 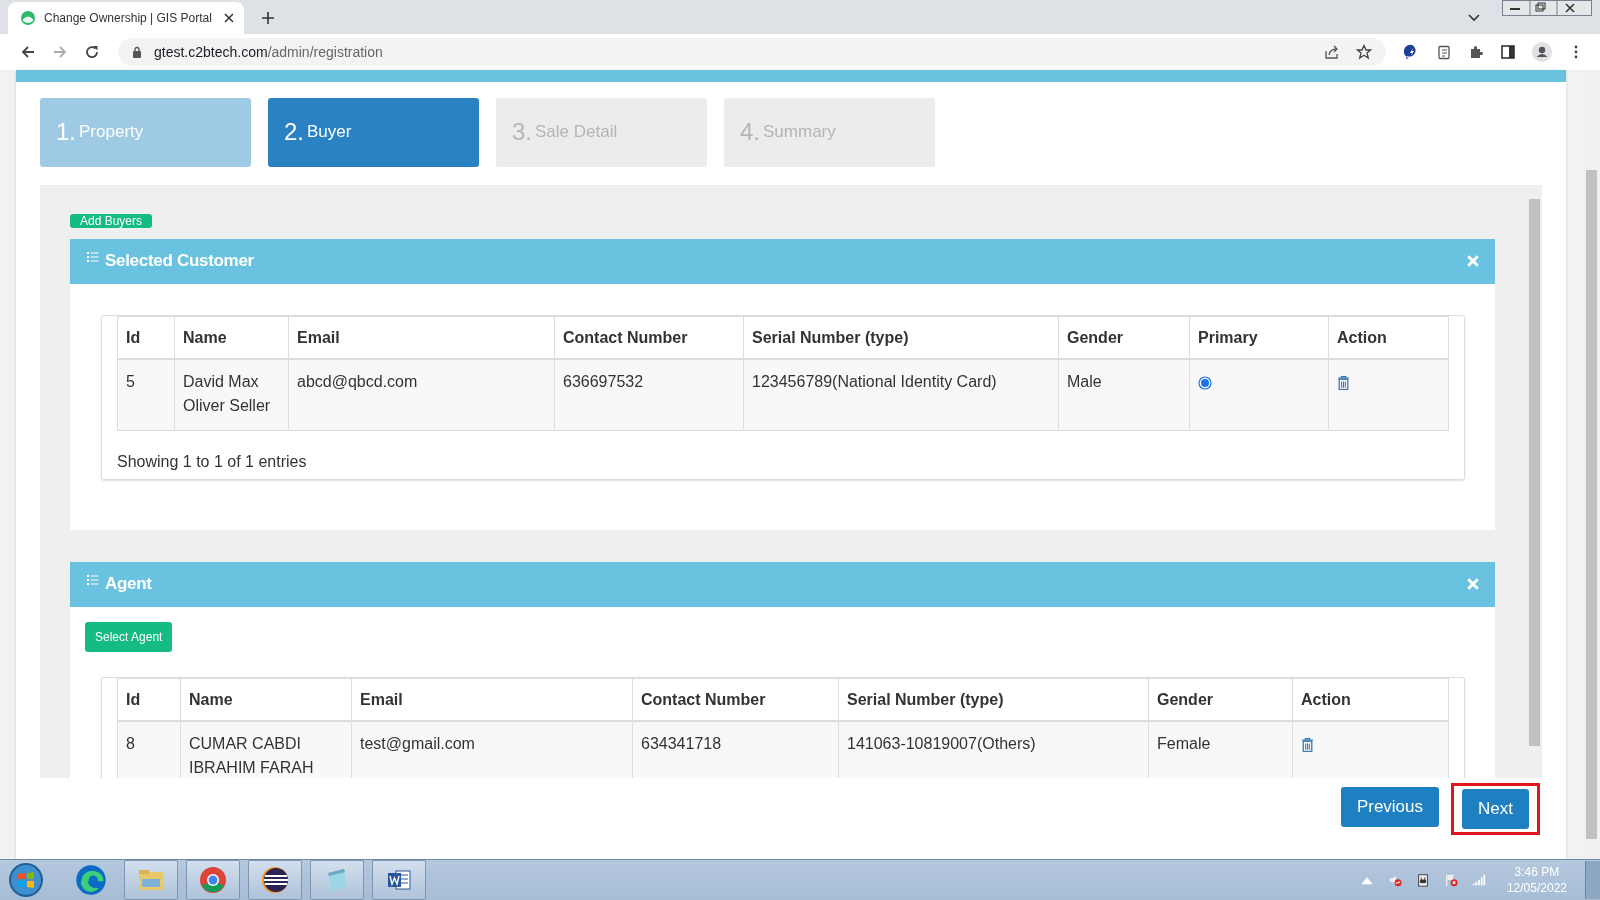 I want to click on speaker-muted-icon, so click(x=1394, y=880).